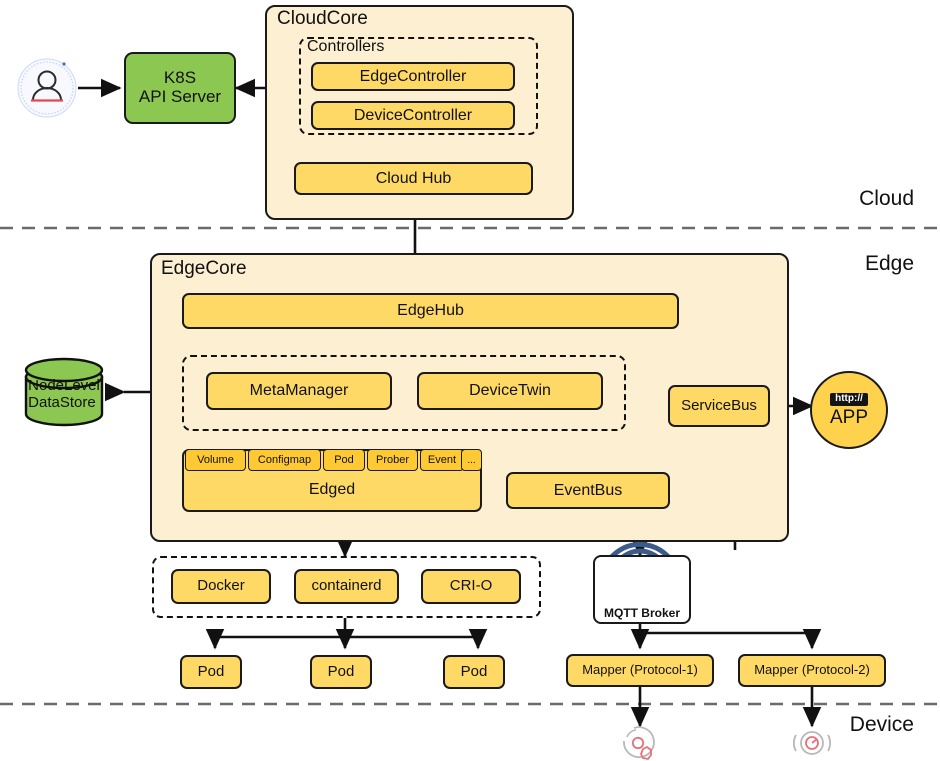  I want to click on devicecontroller-box: DeviceController, so click(413, 115).